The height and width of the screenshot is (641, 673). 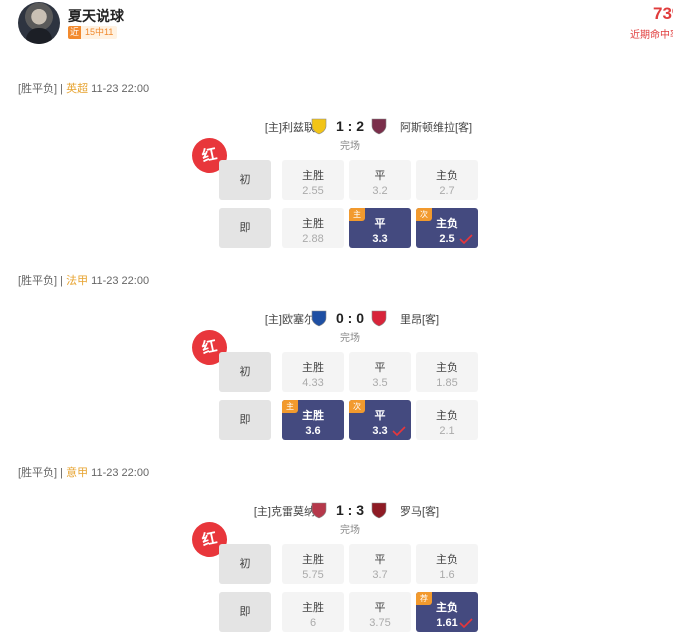 What do you see at coordinates (380, 623) in the screenshot?
I see `odds-value: 3.75` at bounding box center [380, 623].